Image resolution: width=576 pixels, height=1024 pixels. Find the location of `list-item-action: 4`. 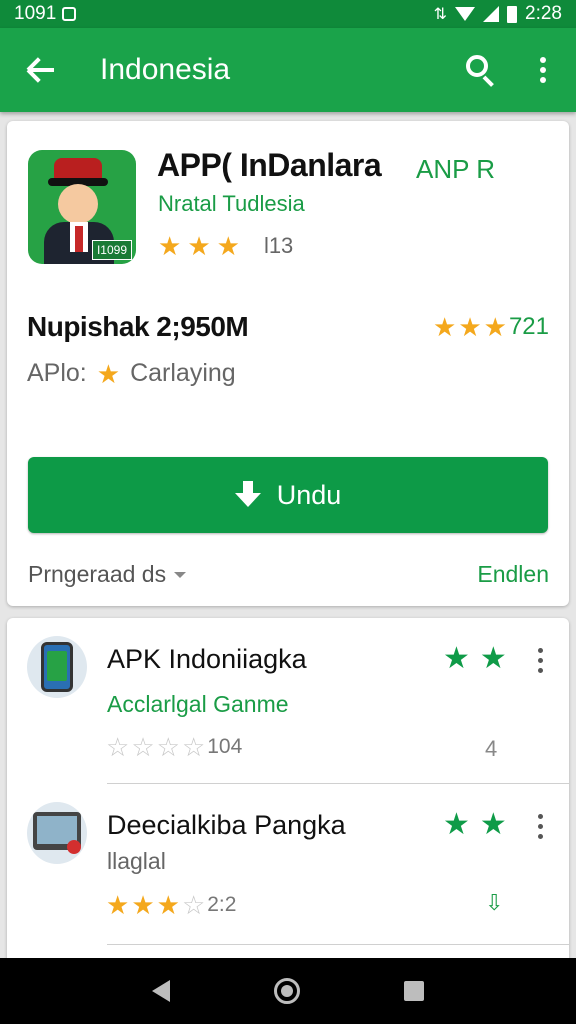

list-item-action: 4 is located at coordinates (491, 749).